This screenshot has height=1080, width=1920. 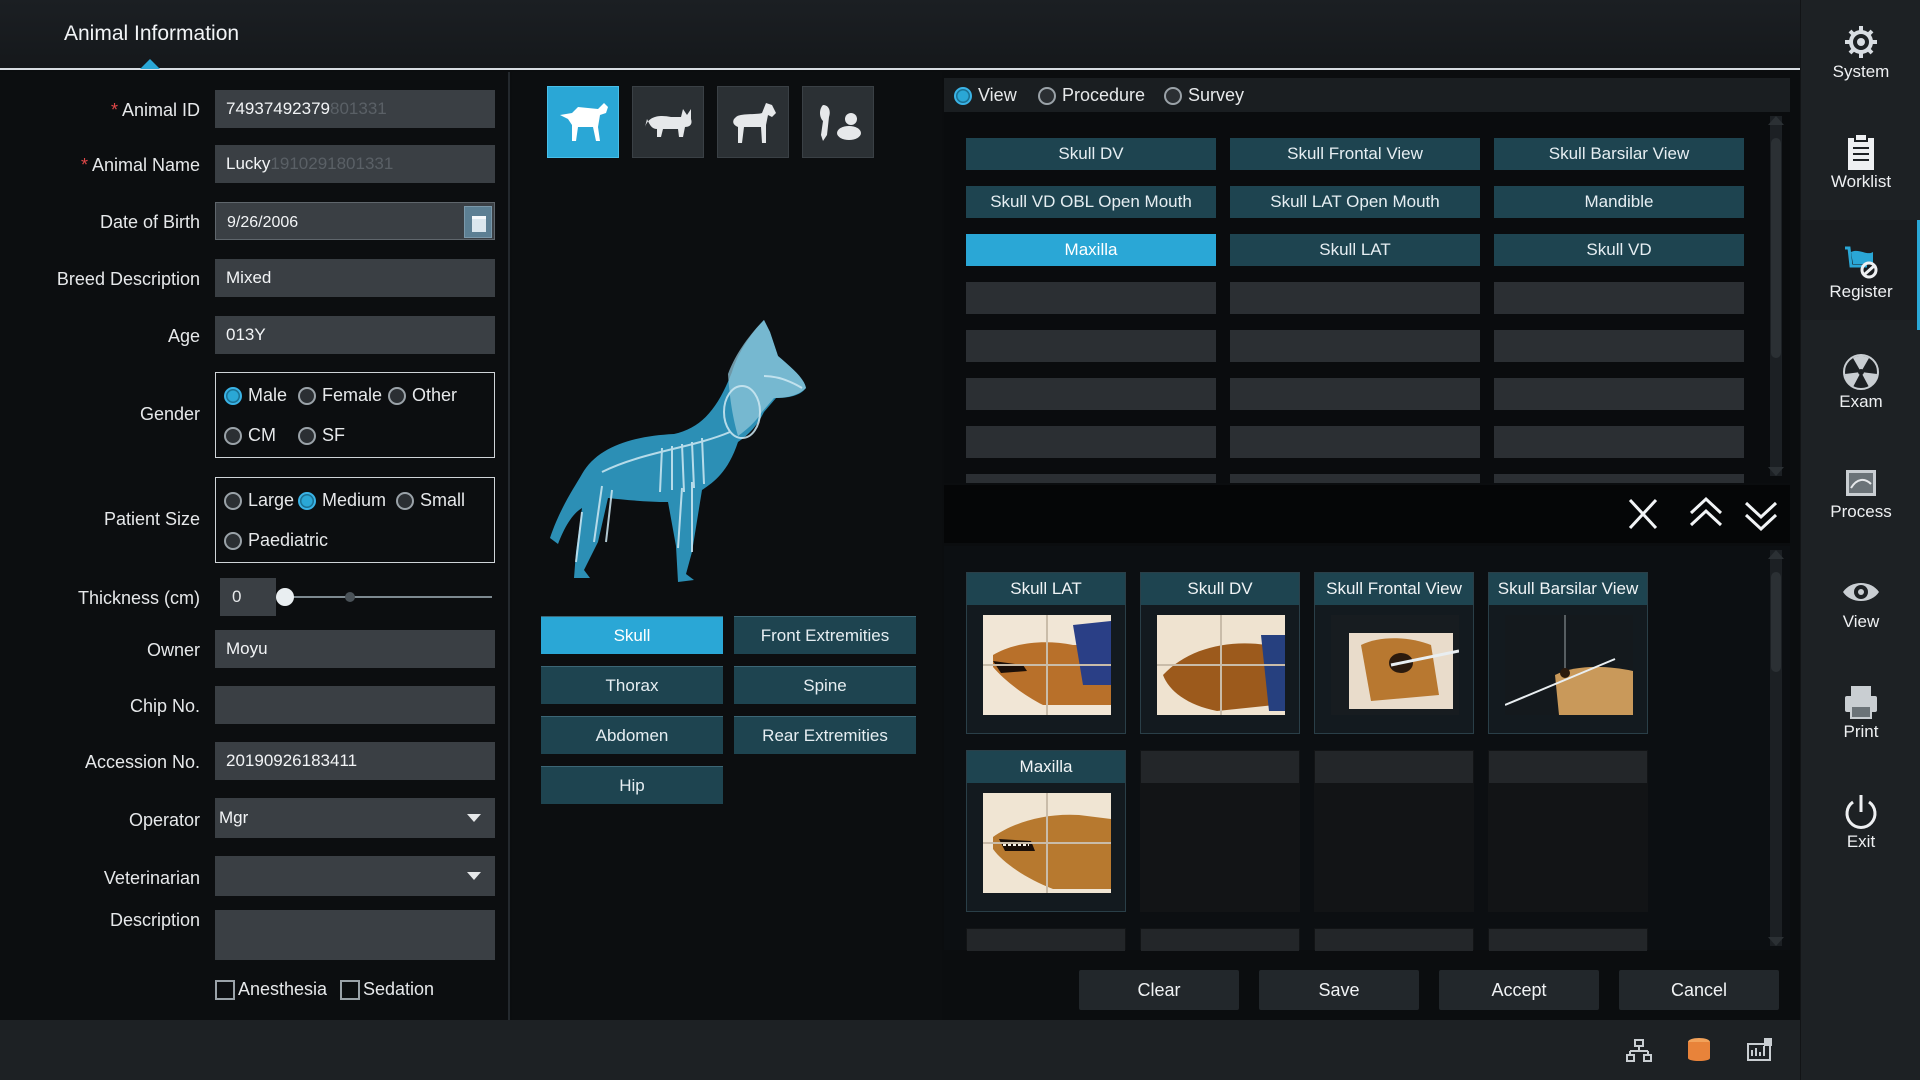 I want to click on selected-view-card: Skull Barsilar View, so click(x=1568, y=653).